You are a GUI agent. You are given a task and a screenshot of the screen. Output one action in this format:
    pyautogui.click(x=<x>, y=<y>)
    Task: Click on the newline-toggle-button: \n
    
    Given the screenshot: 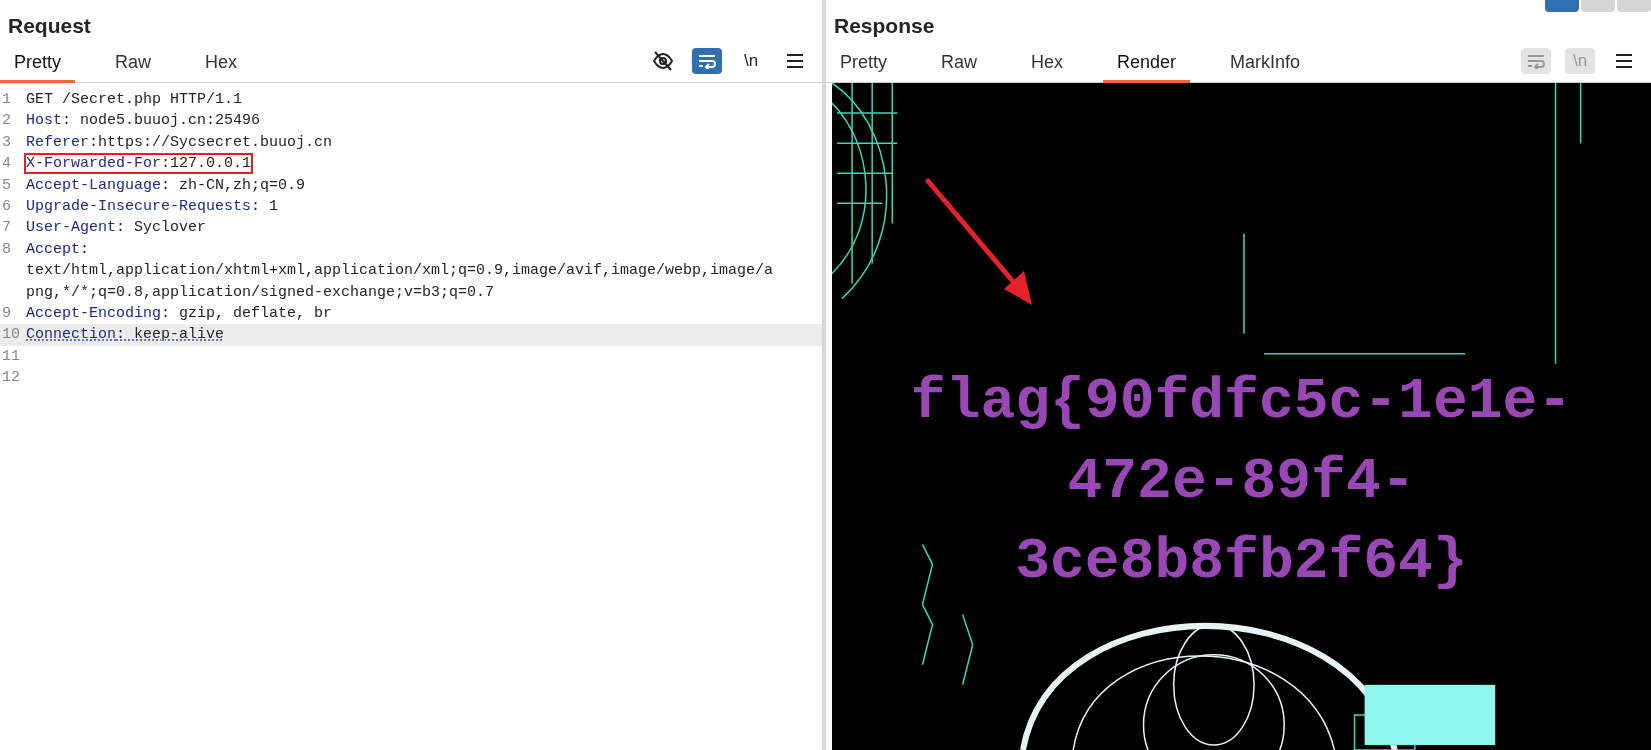 What is the action you would take?
    pyautogui.click(x=751, y=60)
    